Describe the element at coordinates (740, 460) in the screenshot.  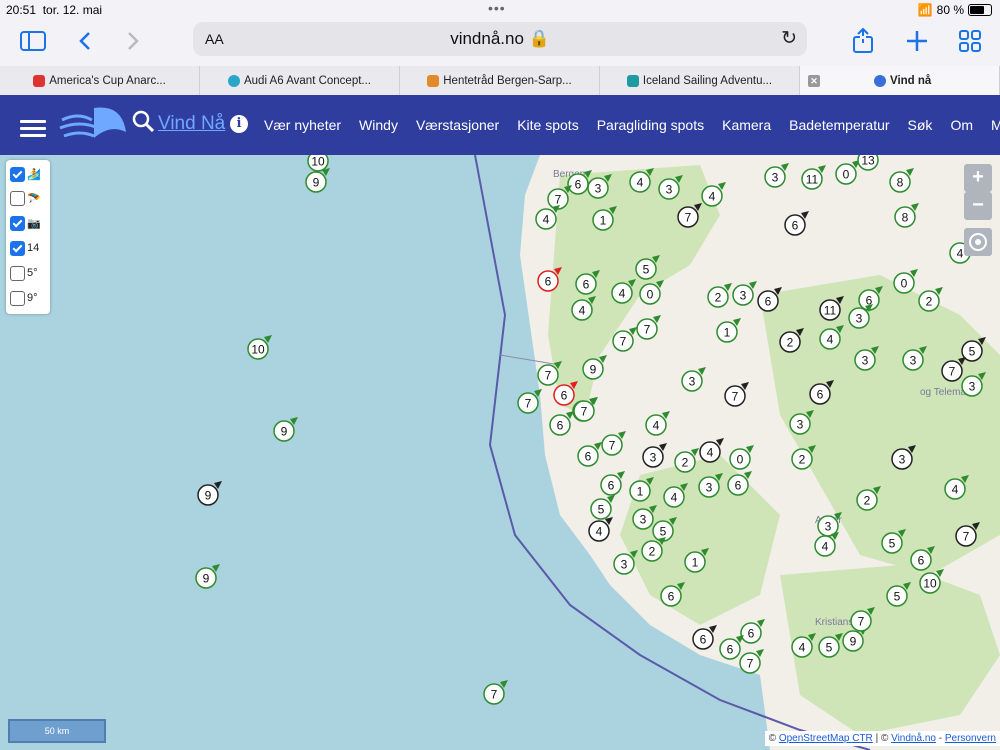
I see `wind-speed-value: 0` at that location.